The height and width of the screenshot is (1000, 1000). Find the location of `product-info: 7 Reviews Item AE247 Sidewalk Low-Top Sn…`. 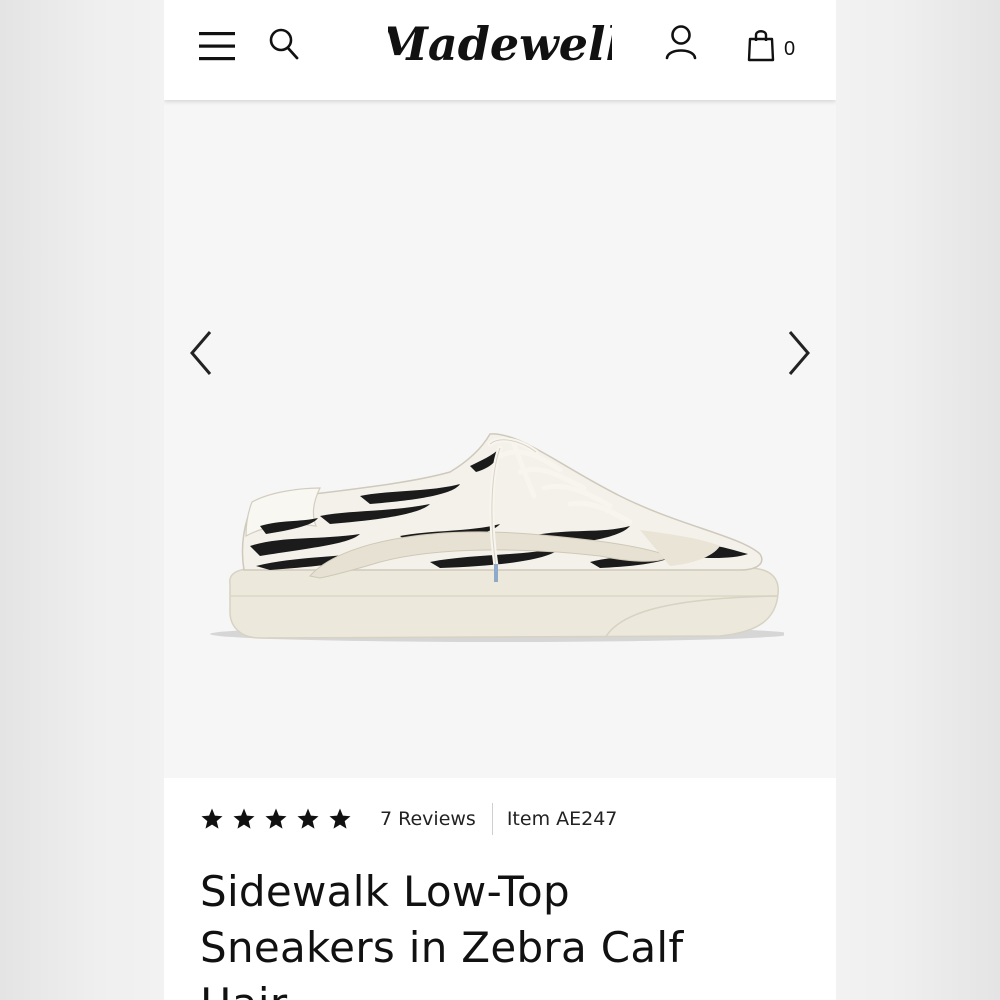

product-info: 7 Reviews Item AE247 Sidewalk Low-Top Sn… is located at coordinates (500, 889).